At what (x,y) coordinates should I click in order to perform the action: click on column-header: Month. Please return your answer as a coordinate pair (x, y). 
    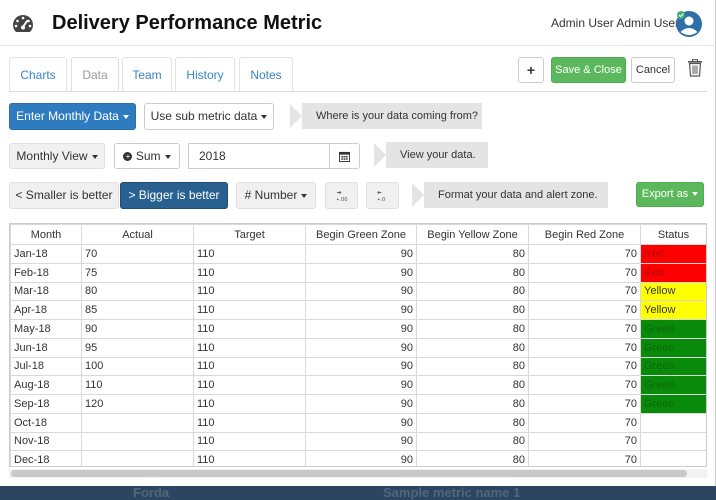
    Looking at the image, I should click on (46, 234).